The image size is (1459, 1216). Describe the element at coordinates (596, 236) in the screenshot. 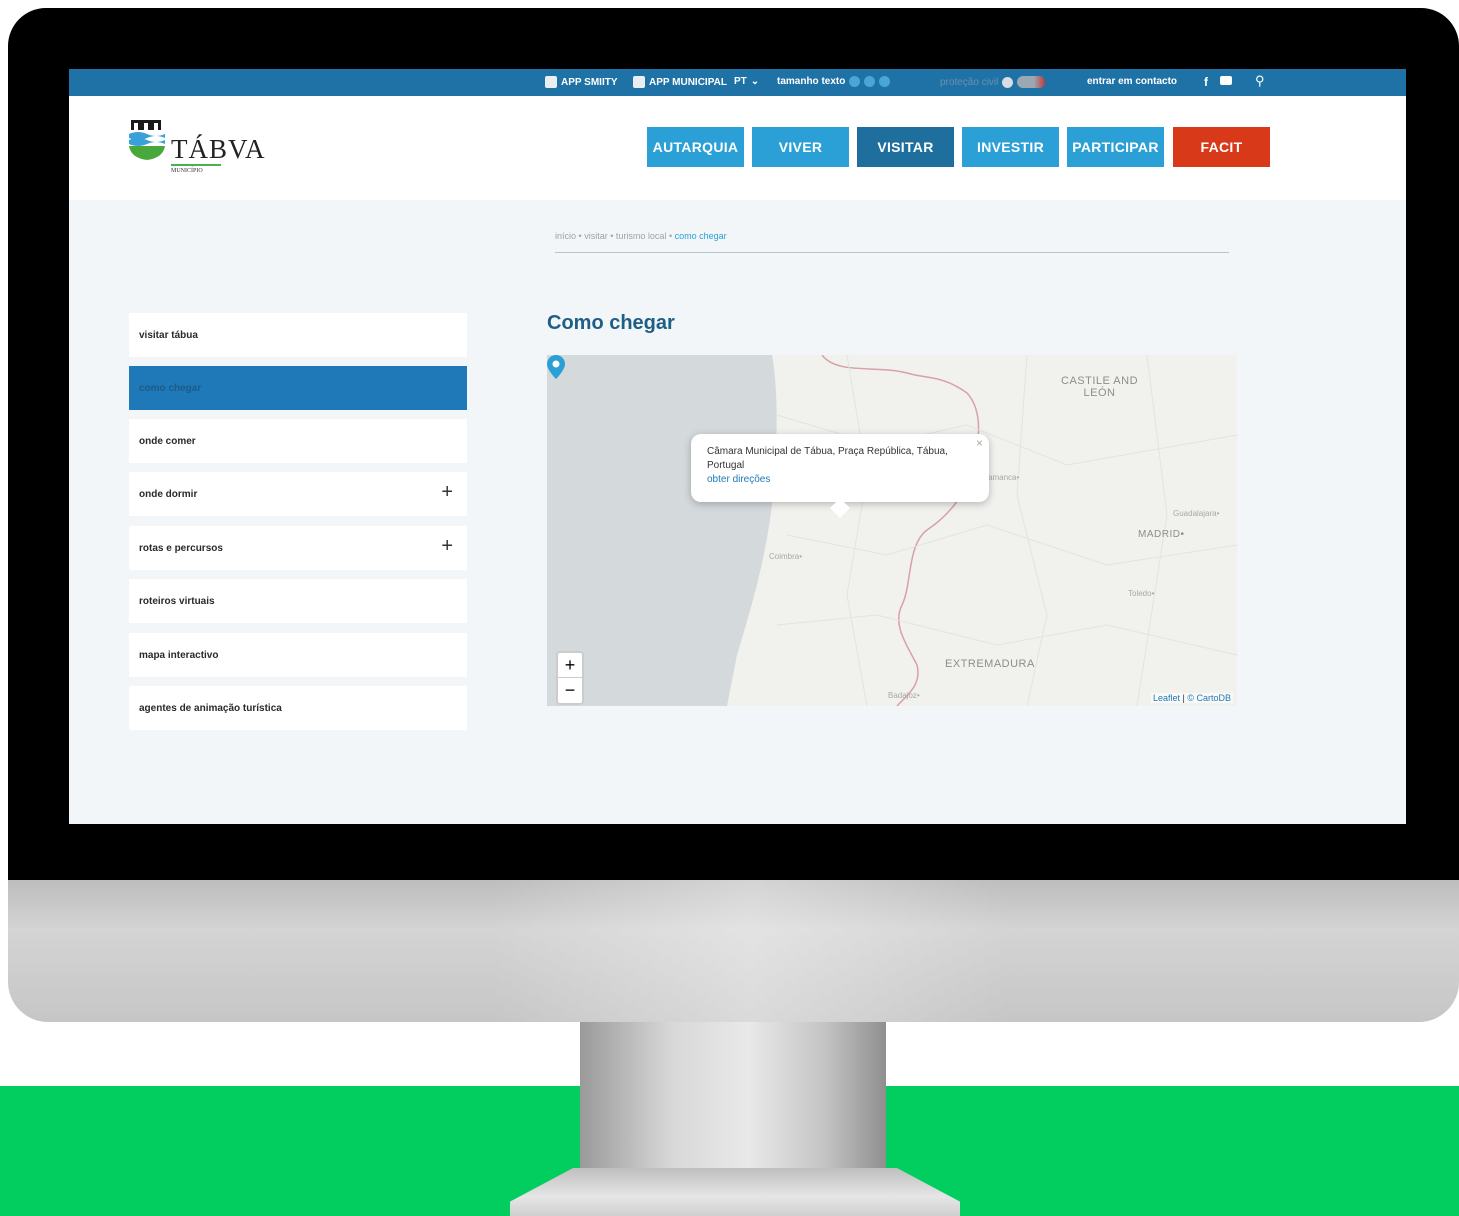

I see `breadcrumb-visitar: visitar` at that location.